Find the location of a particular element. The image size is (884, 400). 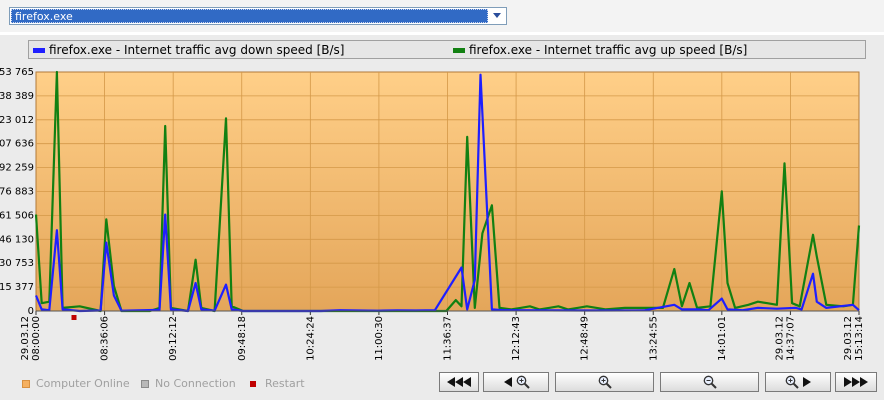

y-tick-label: 123 012 is located at coordinates (17, 120).